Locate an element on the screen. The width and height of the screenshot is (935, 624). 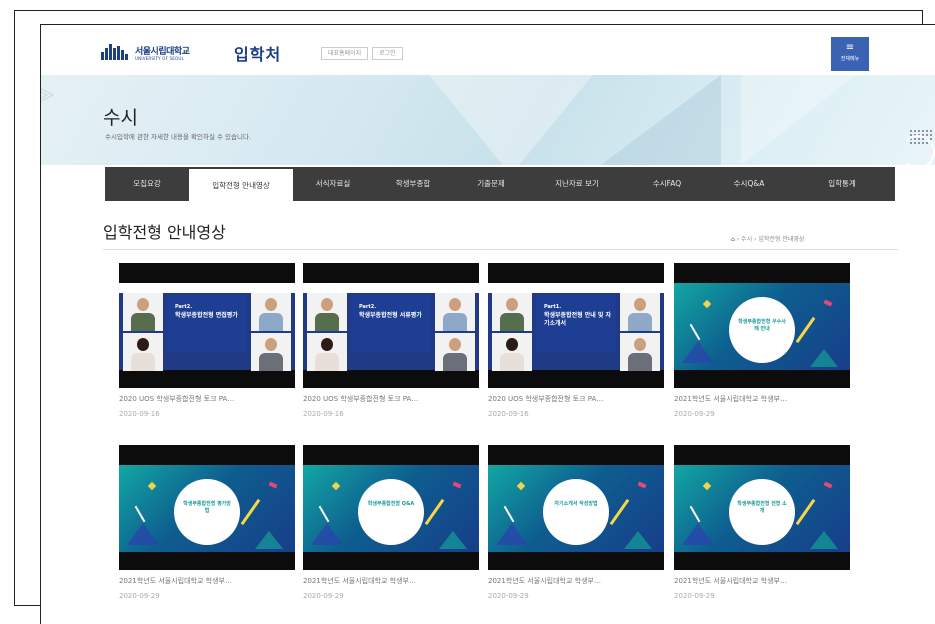
tab-past-materials: 지난자료 보기 is located at coordinates (577, 184).